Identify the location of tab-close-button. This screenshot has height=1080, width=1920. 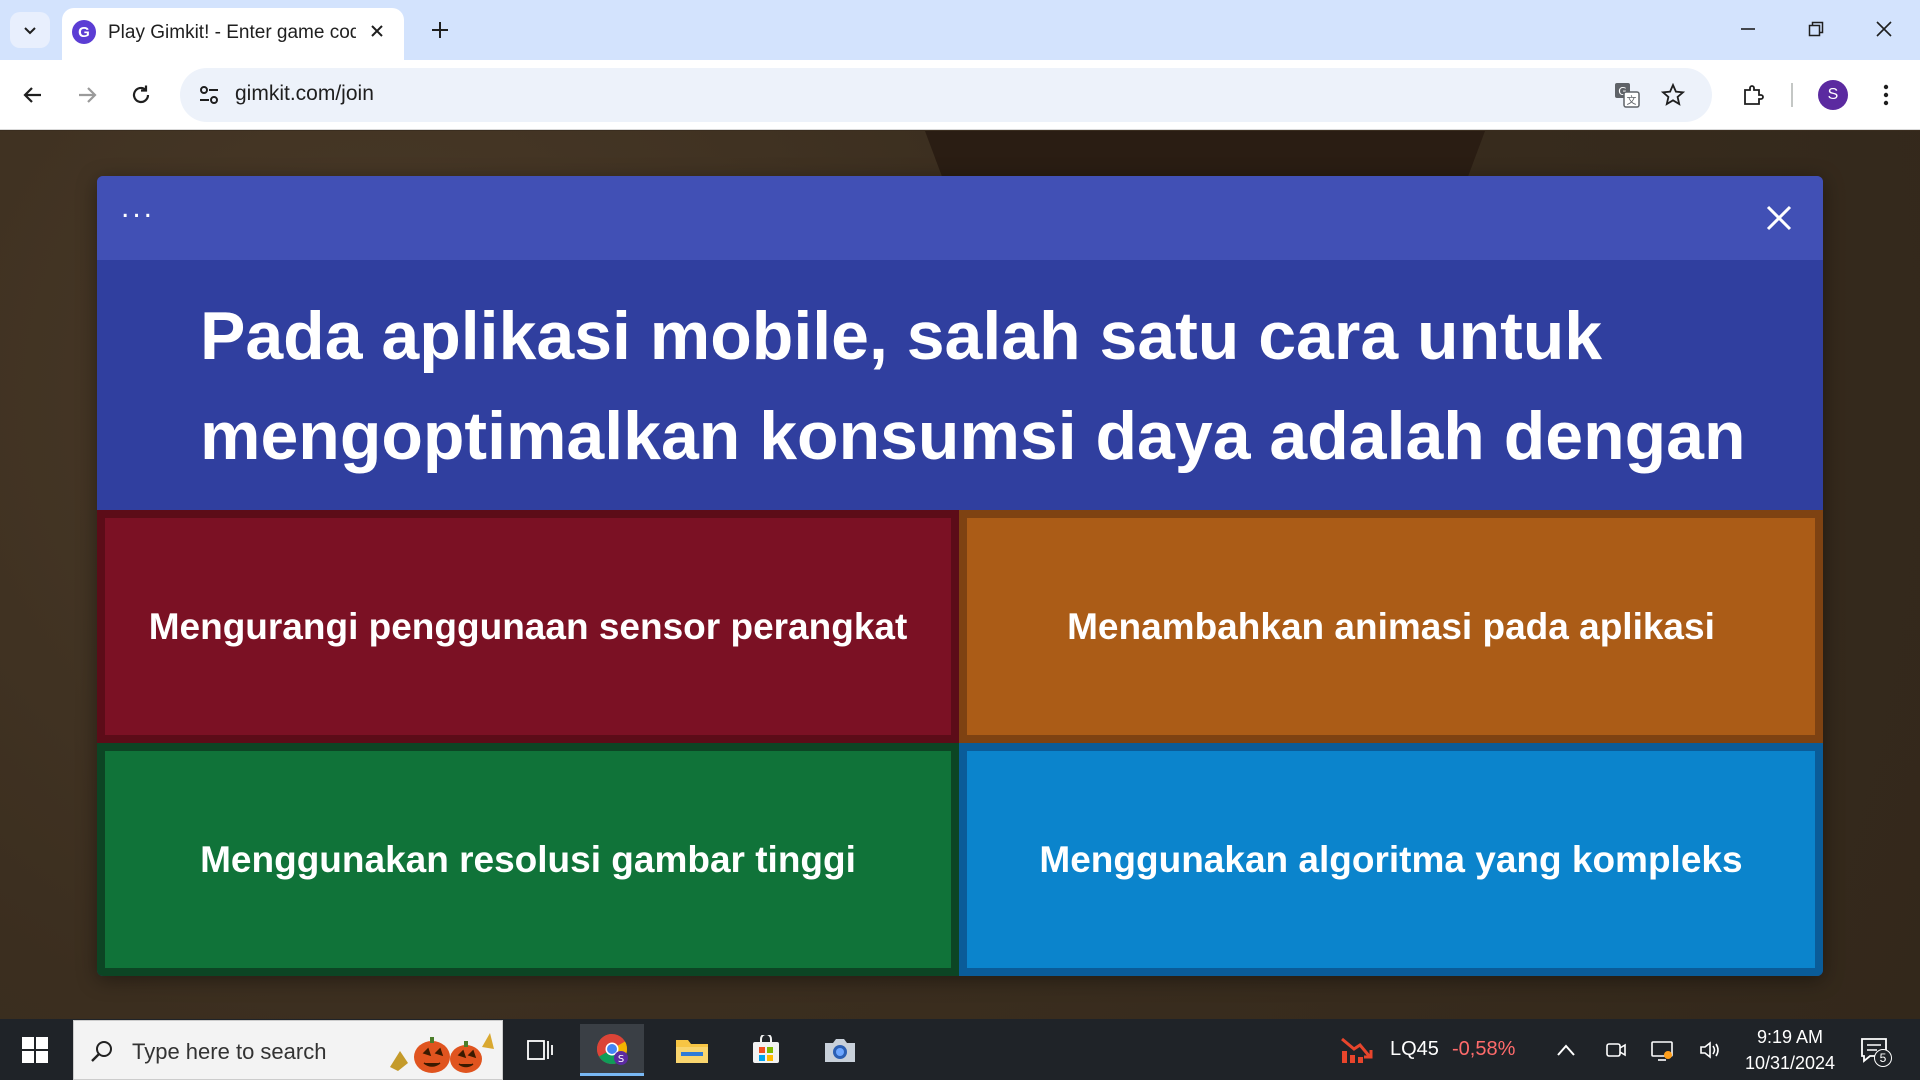
(377, 31).